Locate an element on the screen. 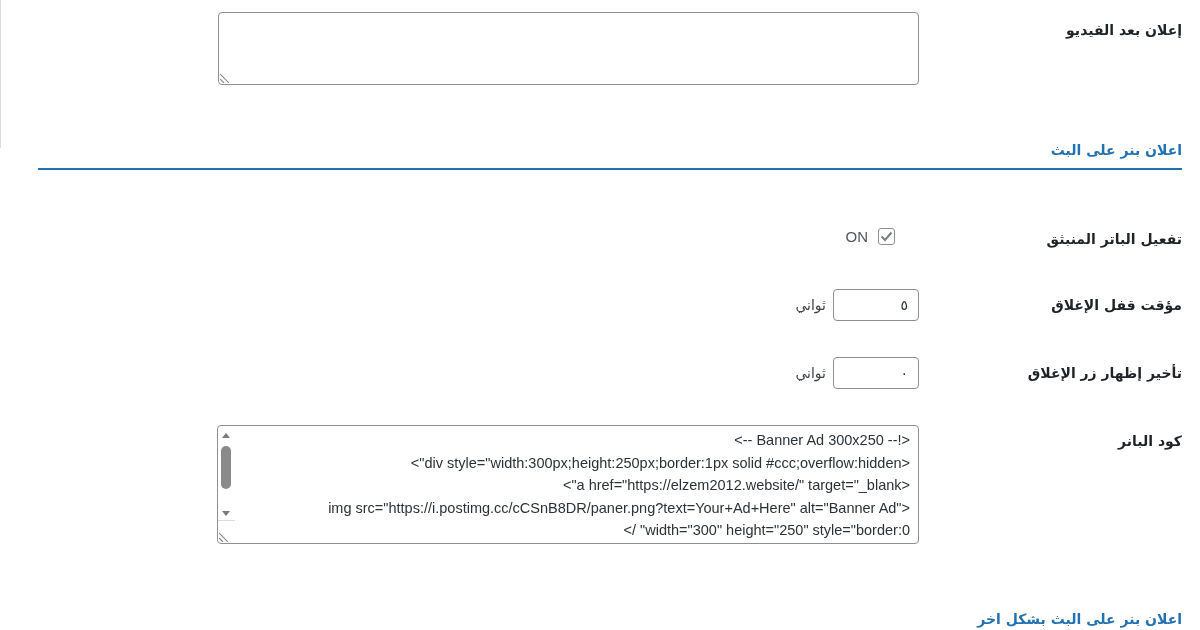 The image size is (1200, 630). field-label: تأخير إظهار زر الإغلاق is located at coordinates (1104, 373).